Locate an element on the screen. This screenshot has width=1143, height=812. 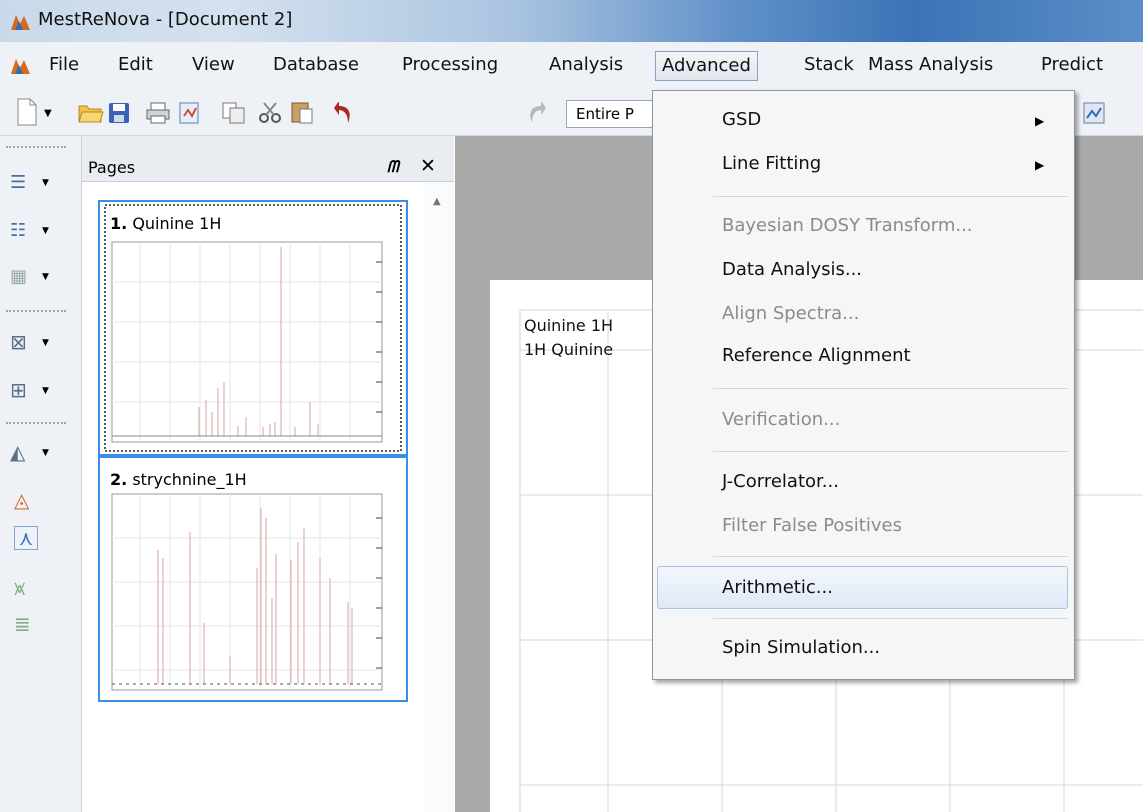
integrate-icon: ⋏ is located at coordinates (26, 538).